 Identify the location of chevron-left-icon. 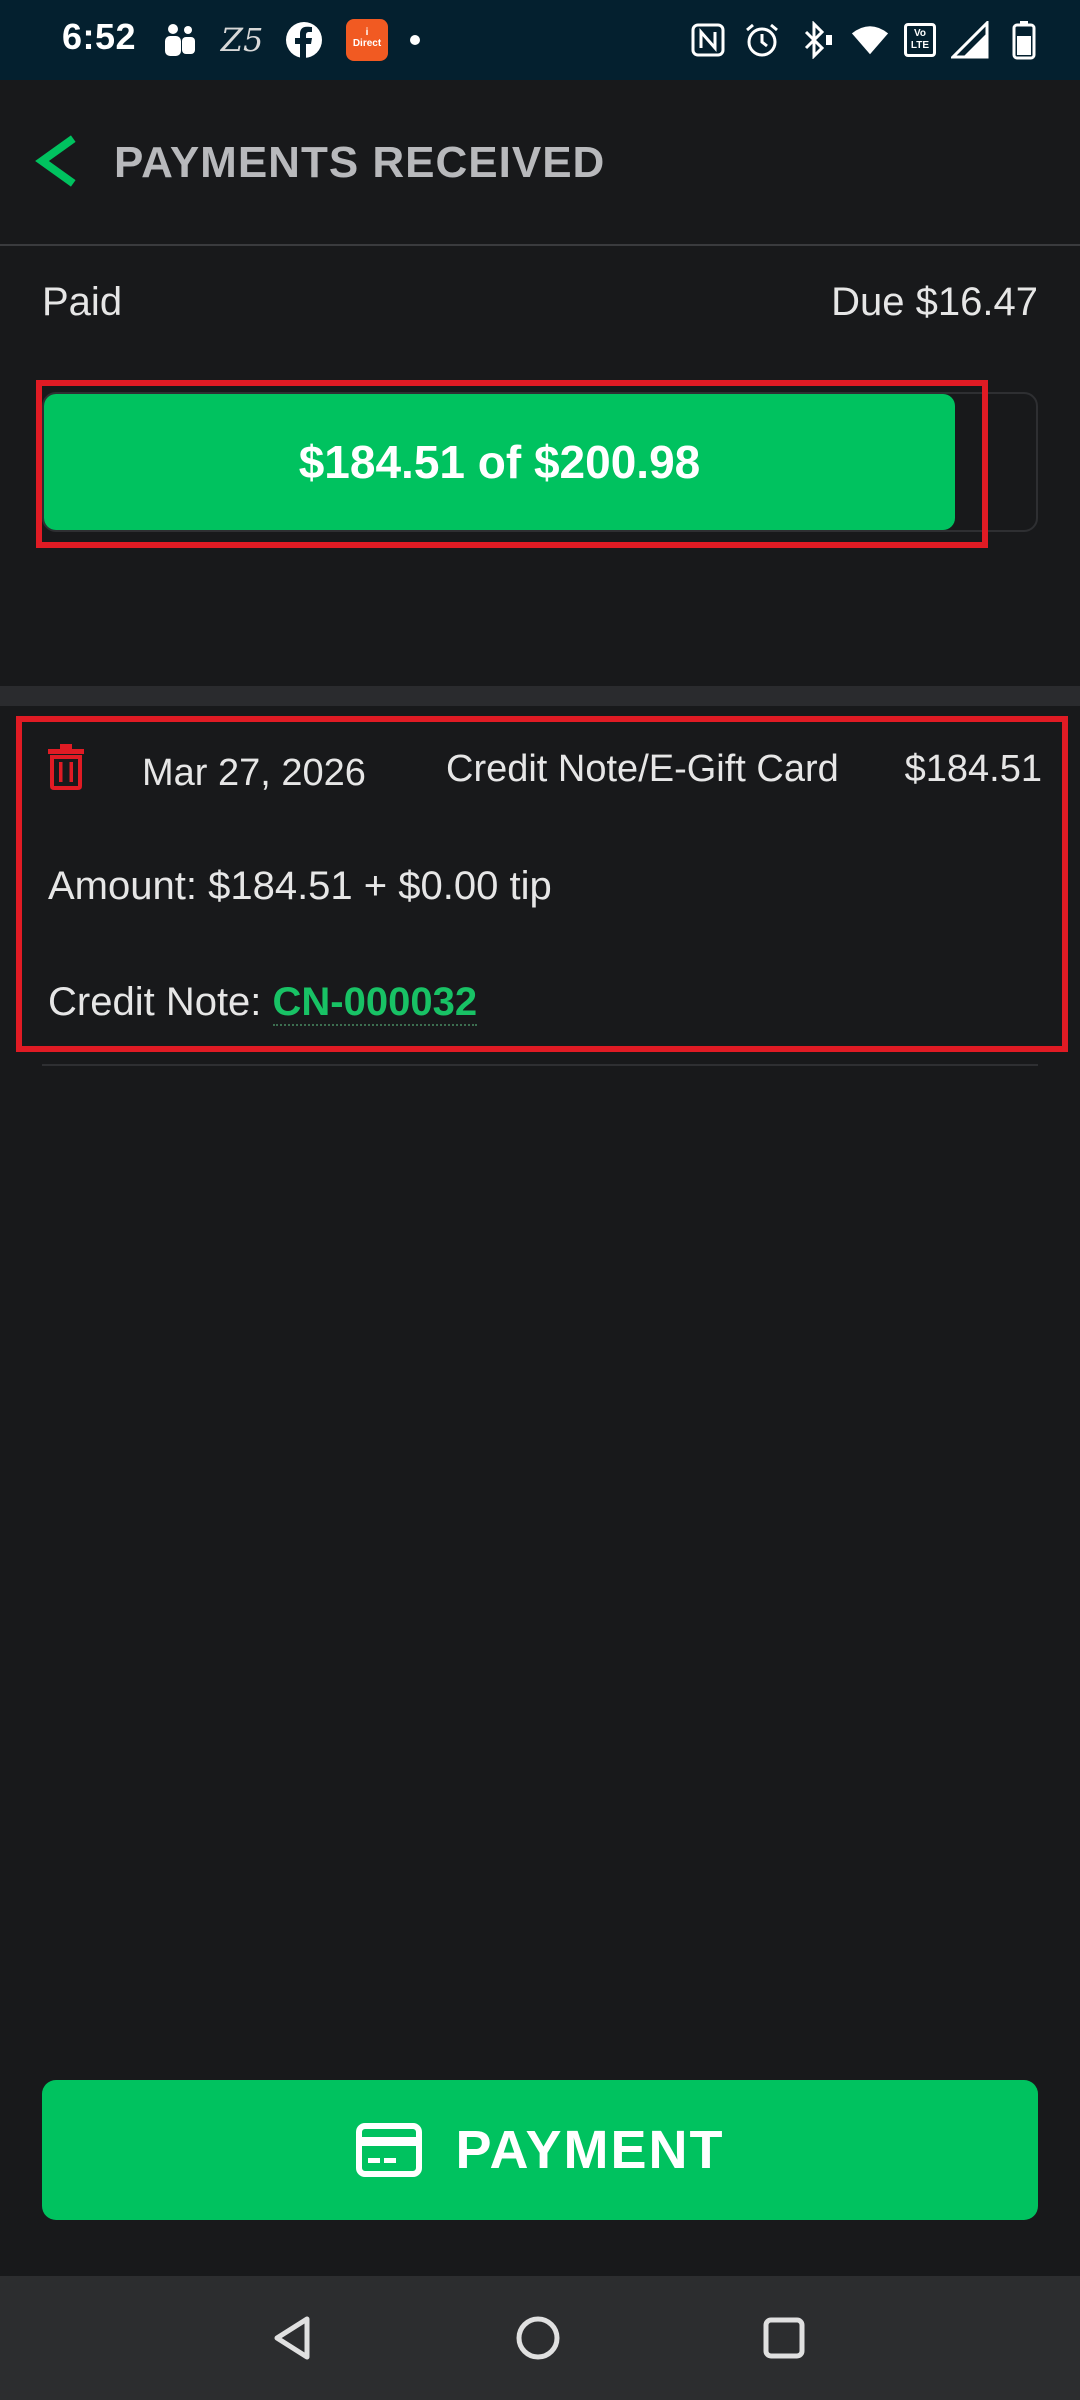
(55, 161).